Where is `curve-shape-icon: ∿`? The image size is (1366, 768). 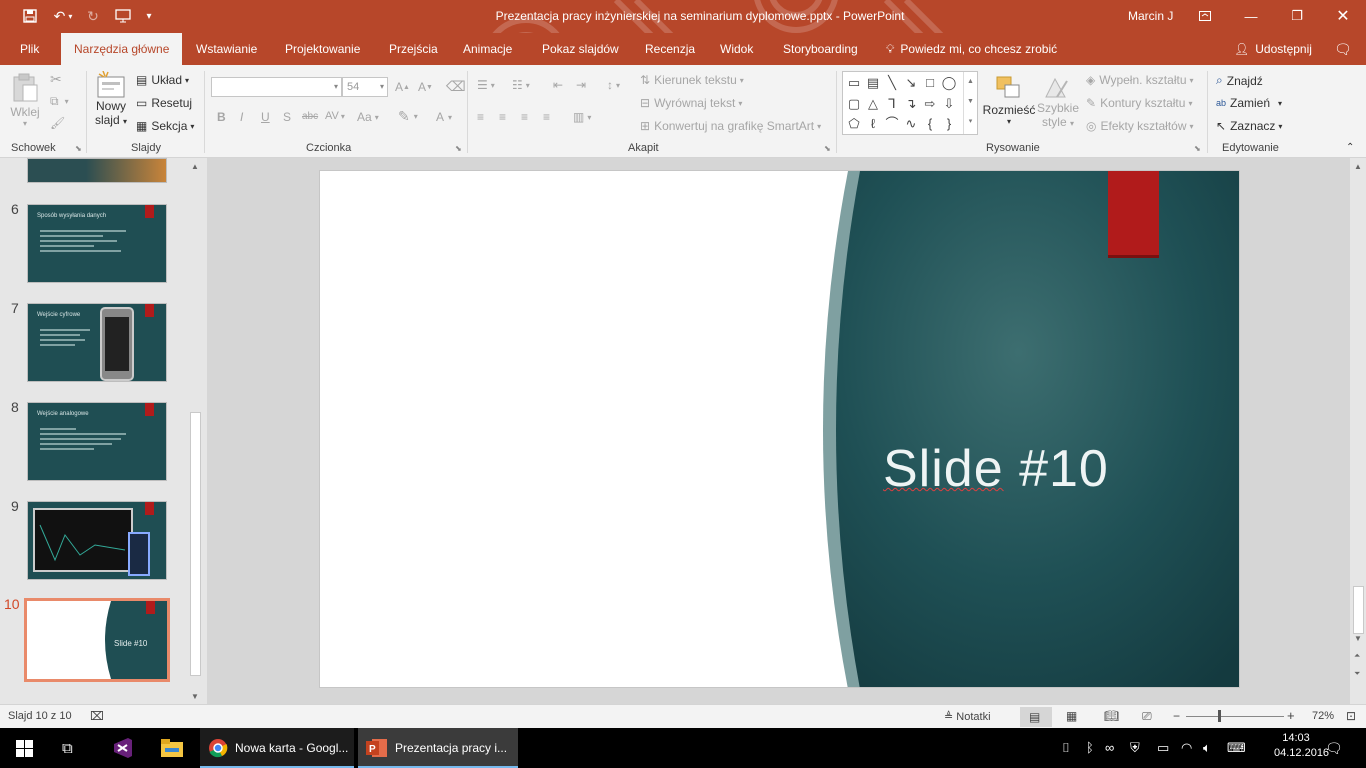
curve-shape-icon: ∿ is located at coordinates (911, 124).